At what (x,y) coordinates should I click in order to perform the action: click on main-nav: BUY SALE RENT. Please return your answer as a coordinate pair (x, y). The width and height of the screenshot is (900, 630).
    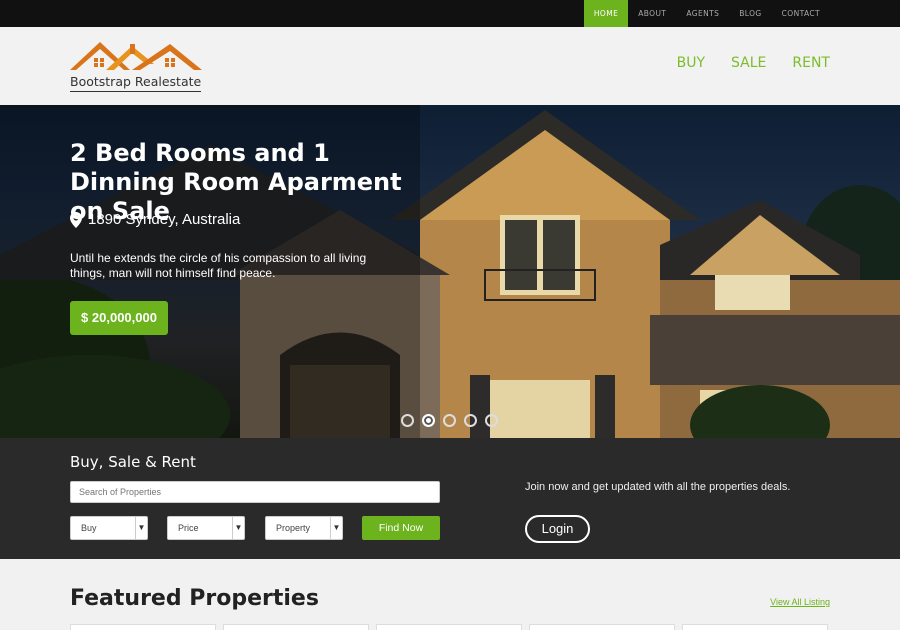
    Looking at the image, I should click on (753, 63).